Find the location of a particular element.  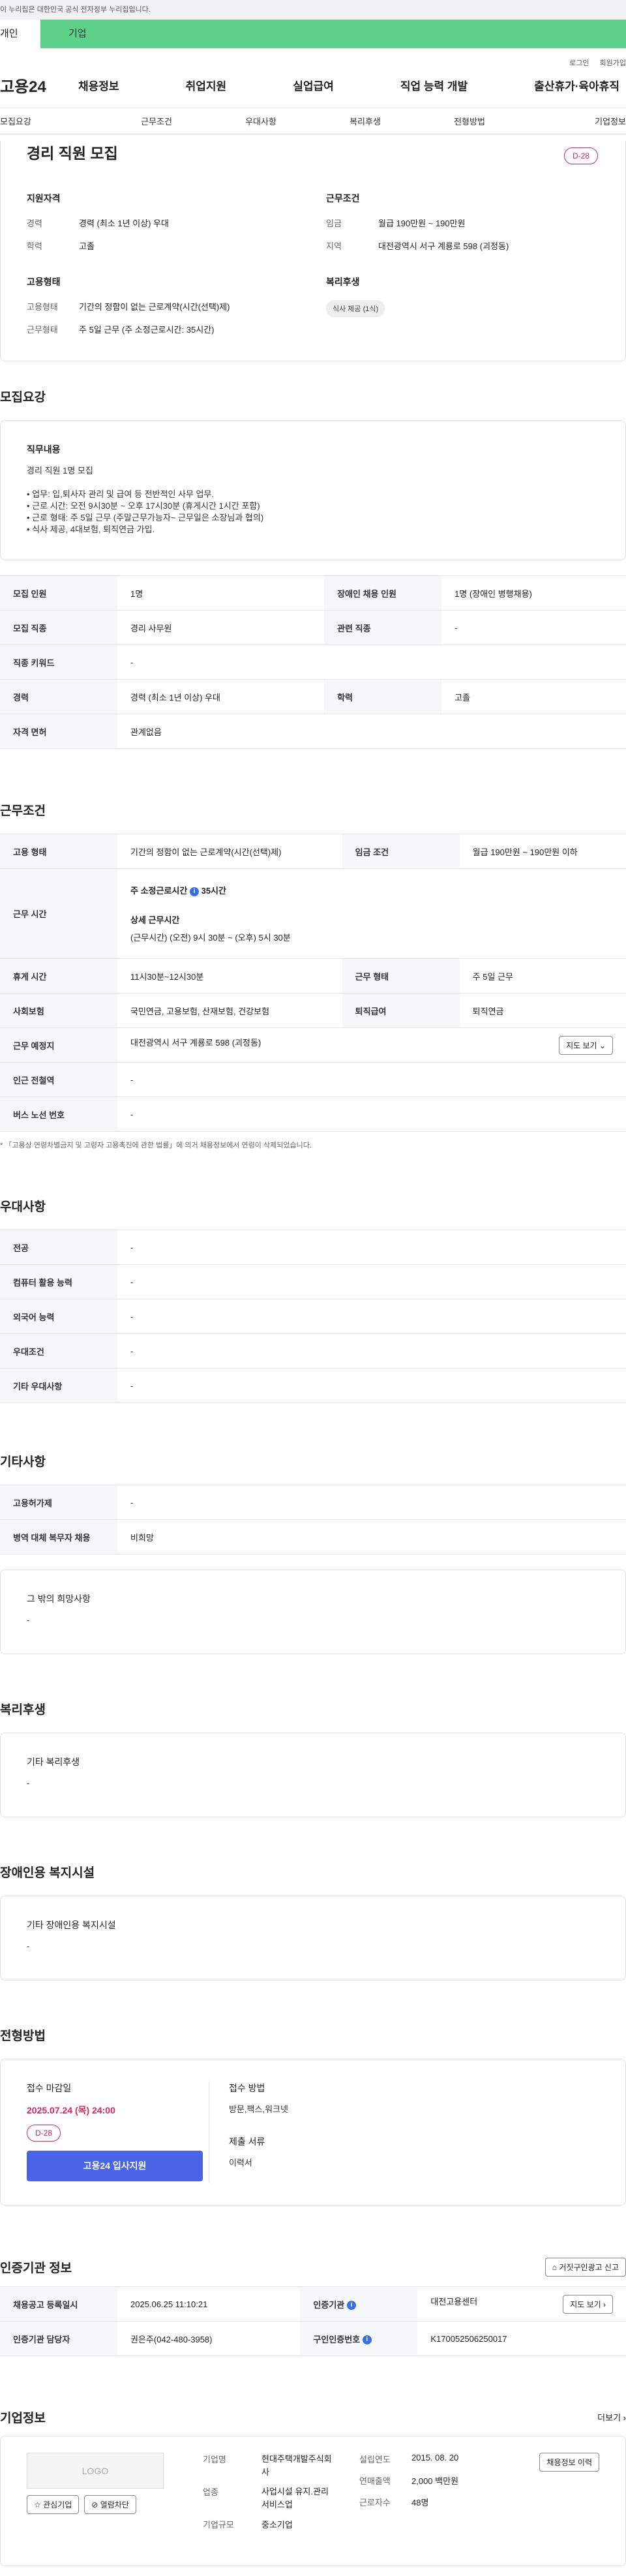

snb-conditions: 근무조건 is located at coordinates (156, 121).